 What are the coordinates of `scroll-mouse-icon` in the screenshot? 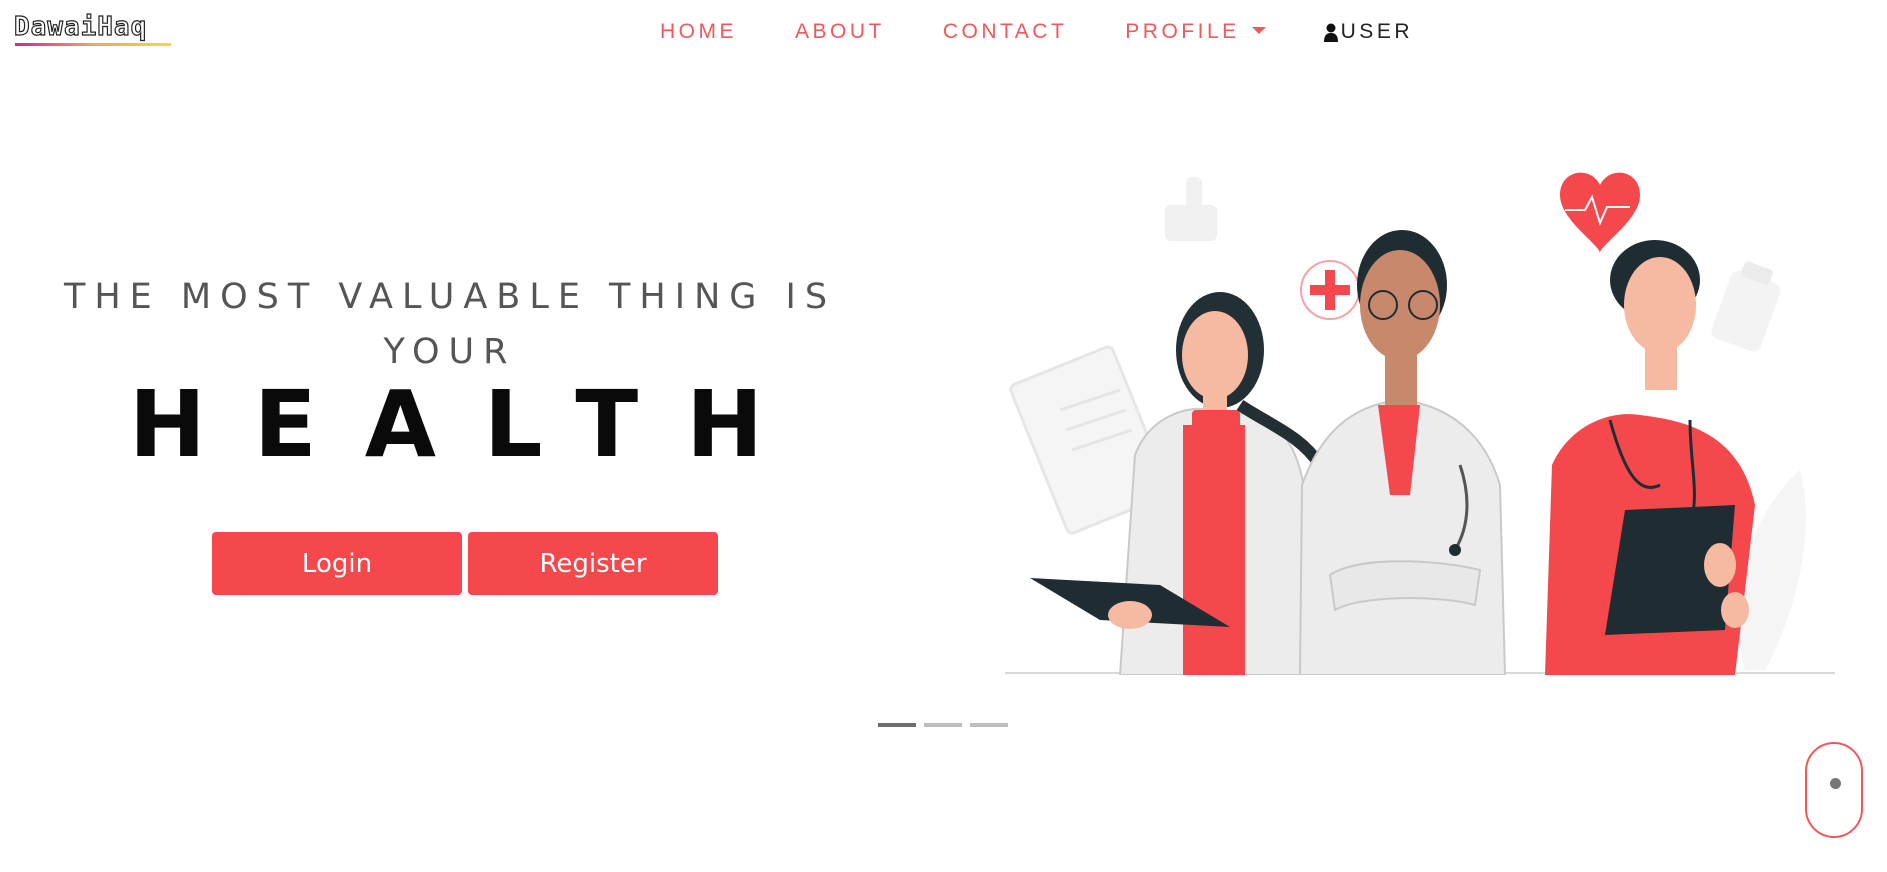 It's located at (1834, 790).